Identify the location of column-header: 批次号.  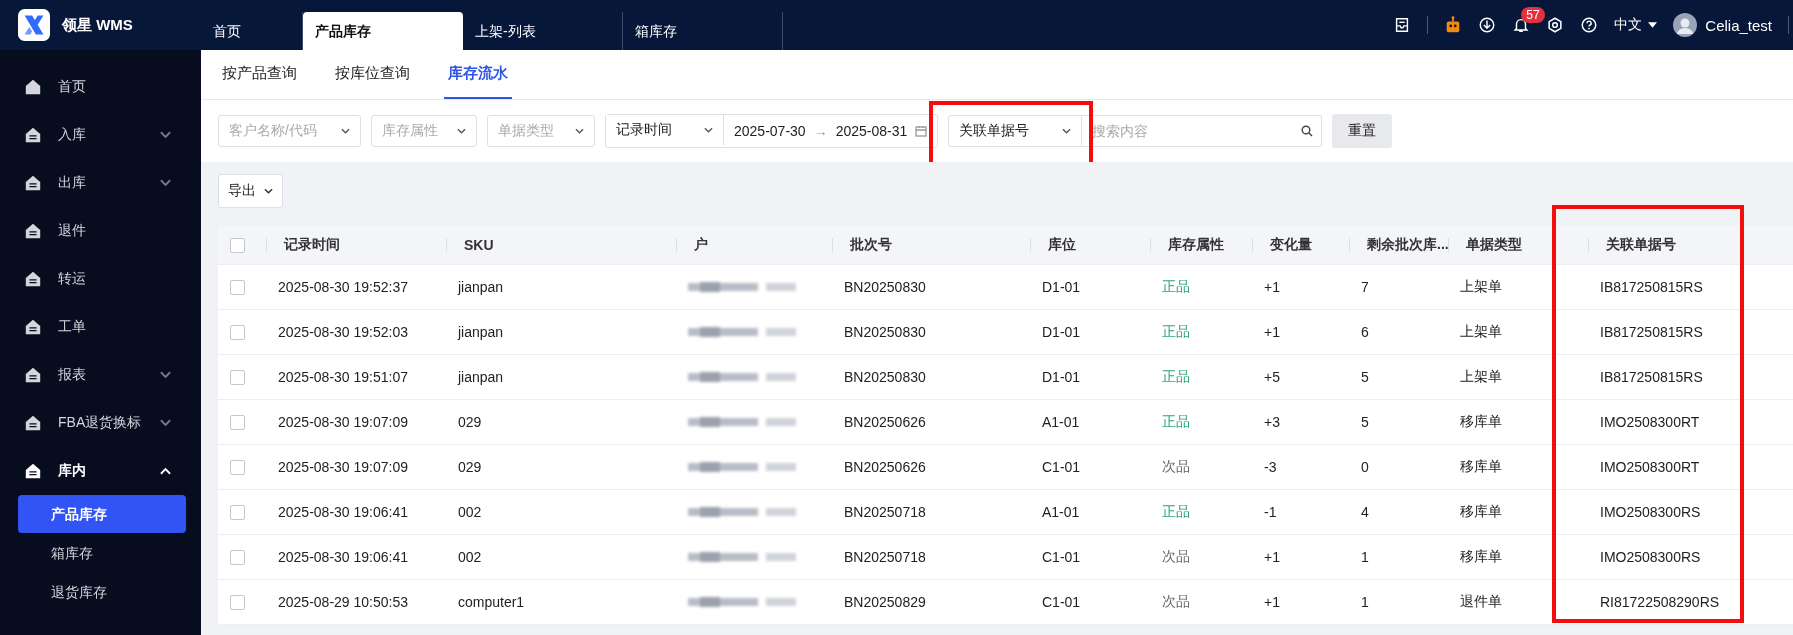
(871, 245).